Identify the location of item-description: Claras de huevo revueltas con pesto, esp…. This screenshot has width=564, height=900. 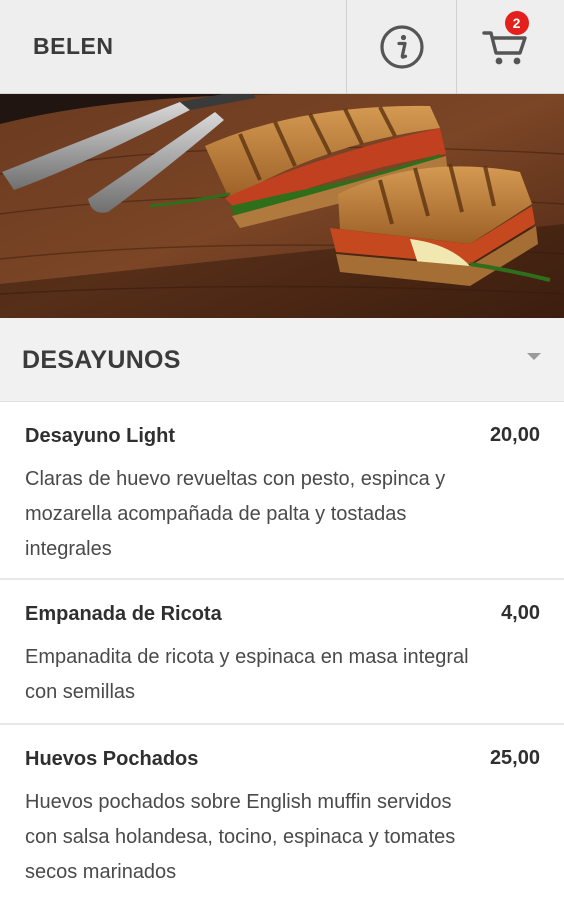
(235, 514).